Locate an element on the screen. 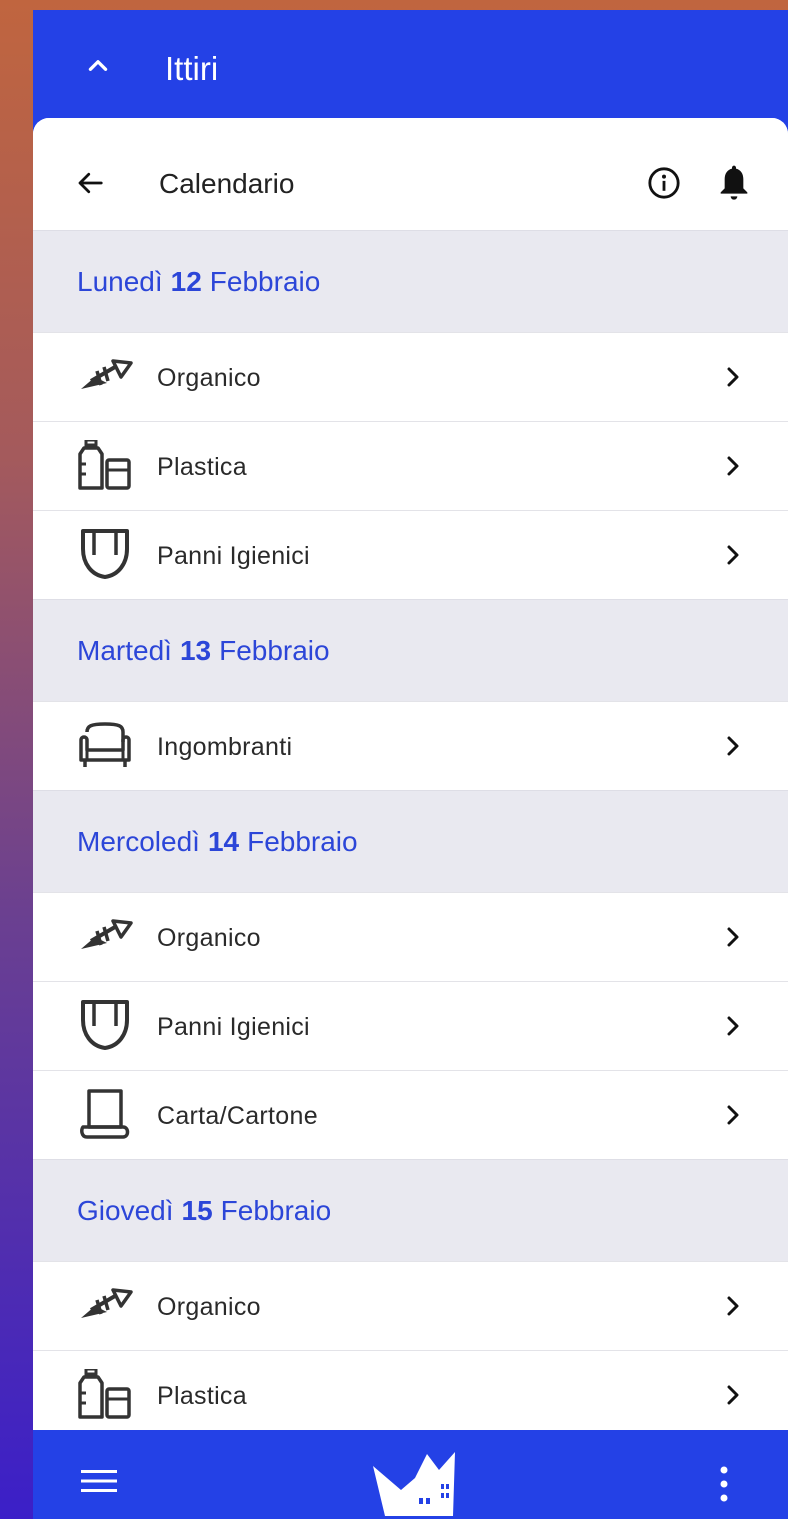  waste-item-row: Carta/Cartone is located at coordinates (410, 1114).